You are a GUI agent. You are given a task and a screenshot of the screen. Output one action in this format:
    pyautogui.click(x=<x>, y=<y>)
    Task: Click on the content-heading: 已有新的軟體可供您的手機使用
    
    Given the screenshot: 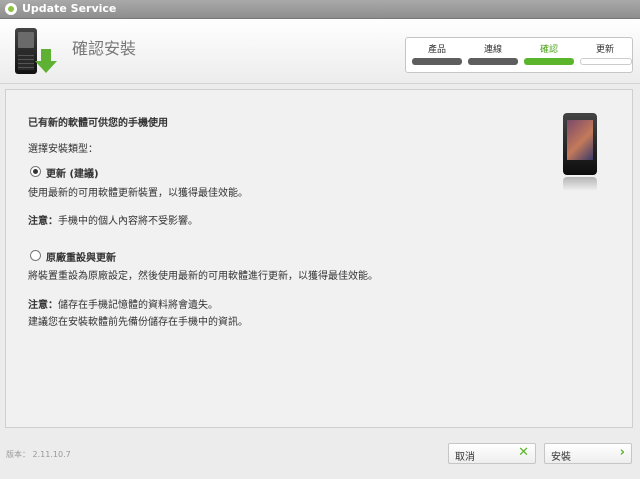 What is the action you would take?
    pyautogui.click(x=98, y=123)
    